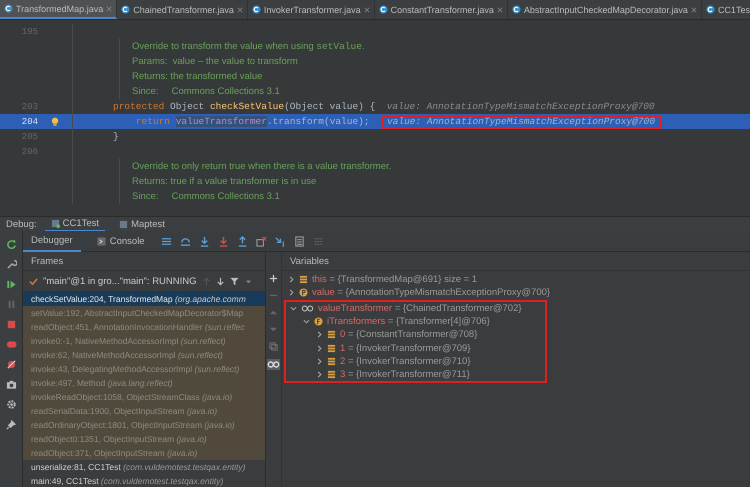 The height and width of the screenshot is (487, 750). I want to click on check-icon, so click(33, 281).